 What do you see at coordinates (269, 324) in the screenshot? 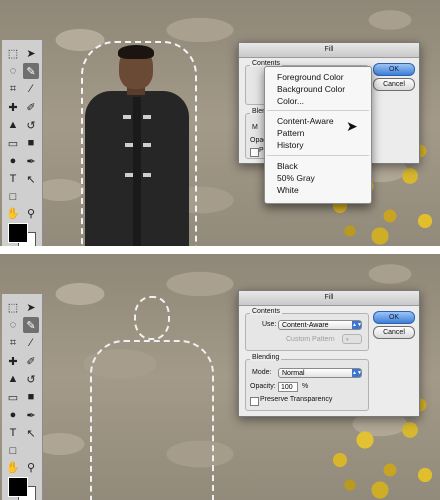
I see `use-label: Use:` at bounding box center [269, 324].